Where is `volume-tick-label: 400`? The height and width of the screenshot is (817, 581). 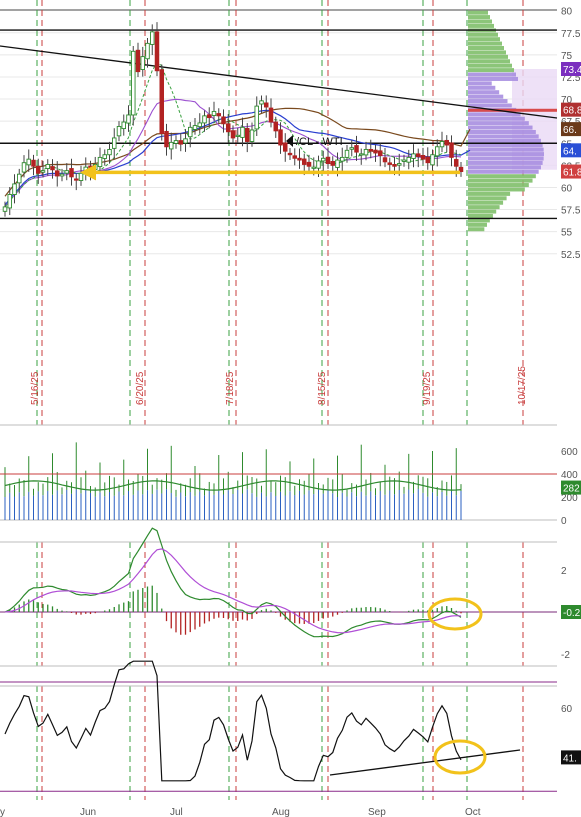
volume-tick-label: 400 is located at coordinates (569, 475).